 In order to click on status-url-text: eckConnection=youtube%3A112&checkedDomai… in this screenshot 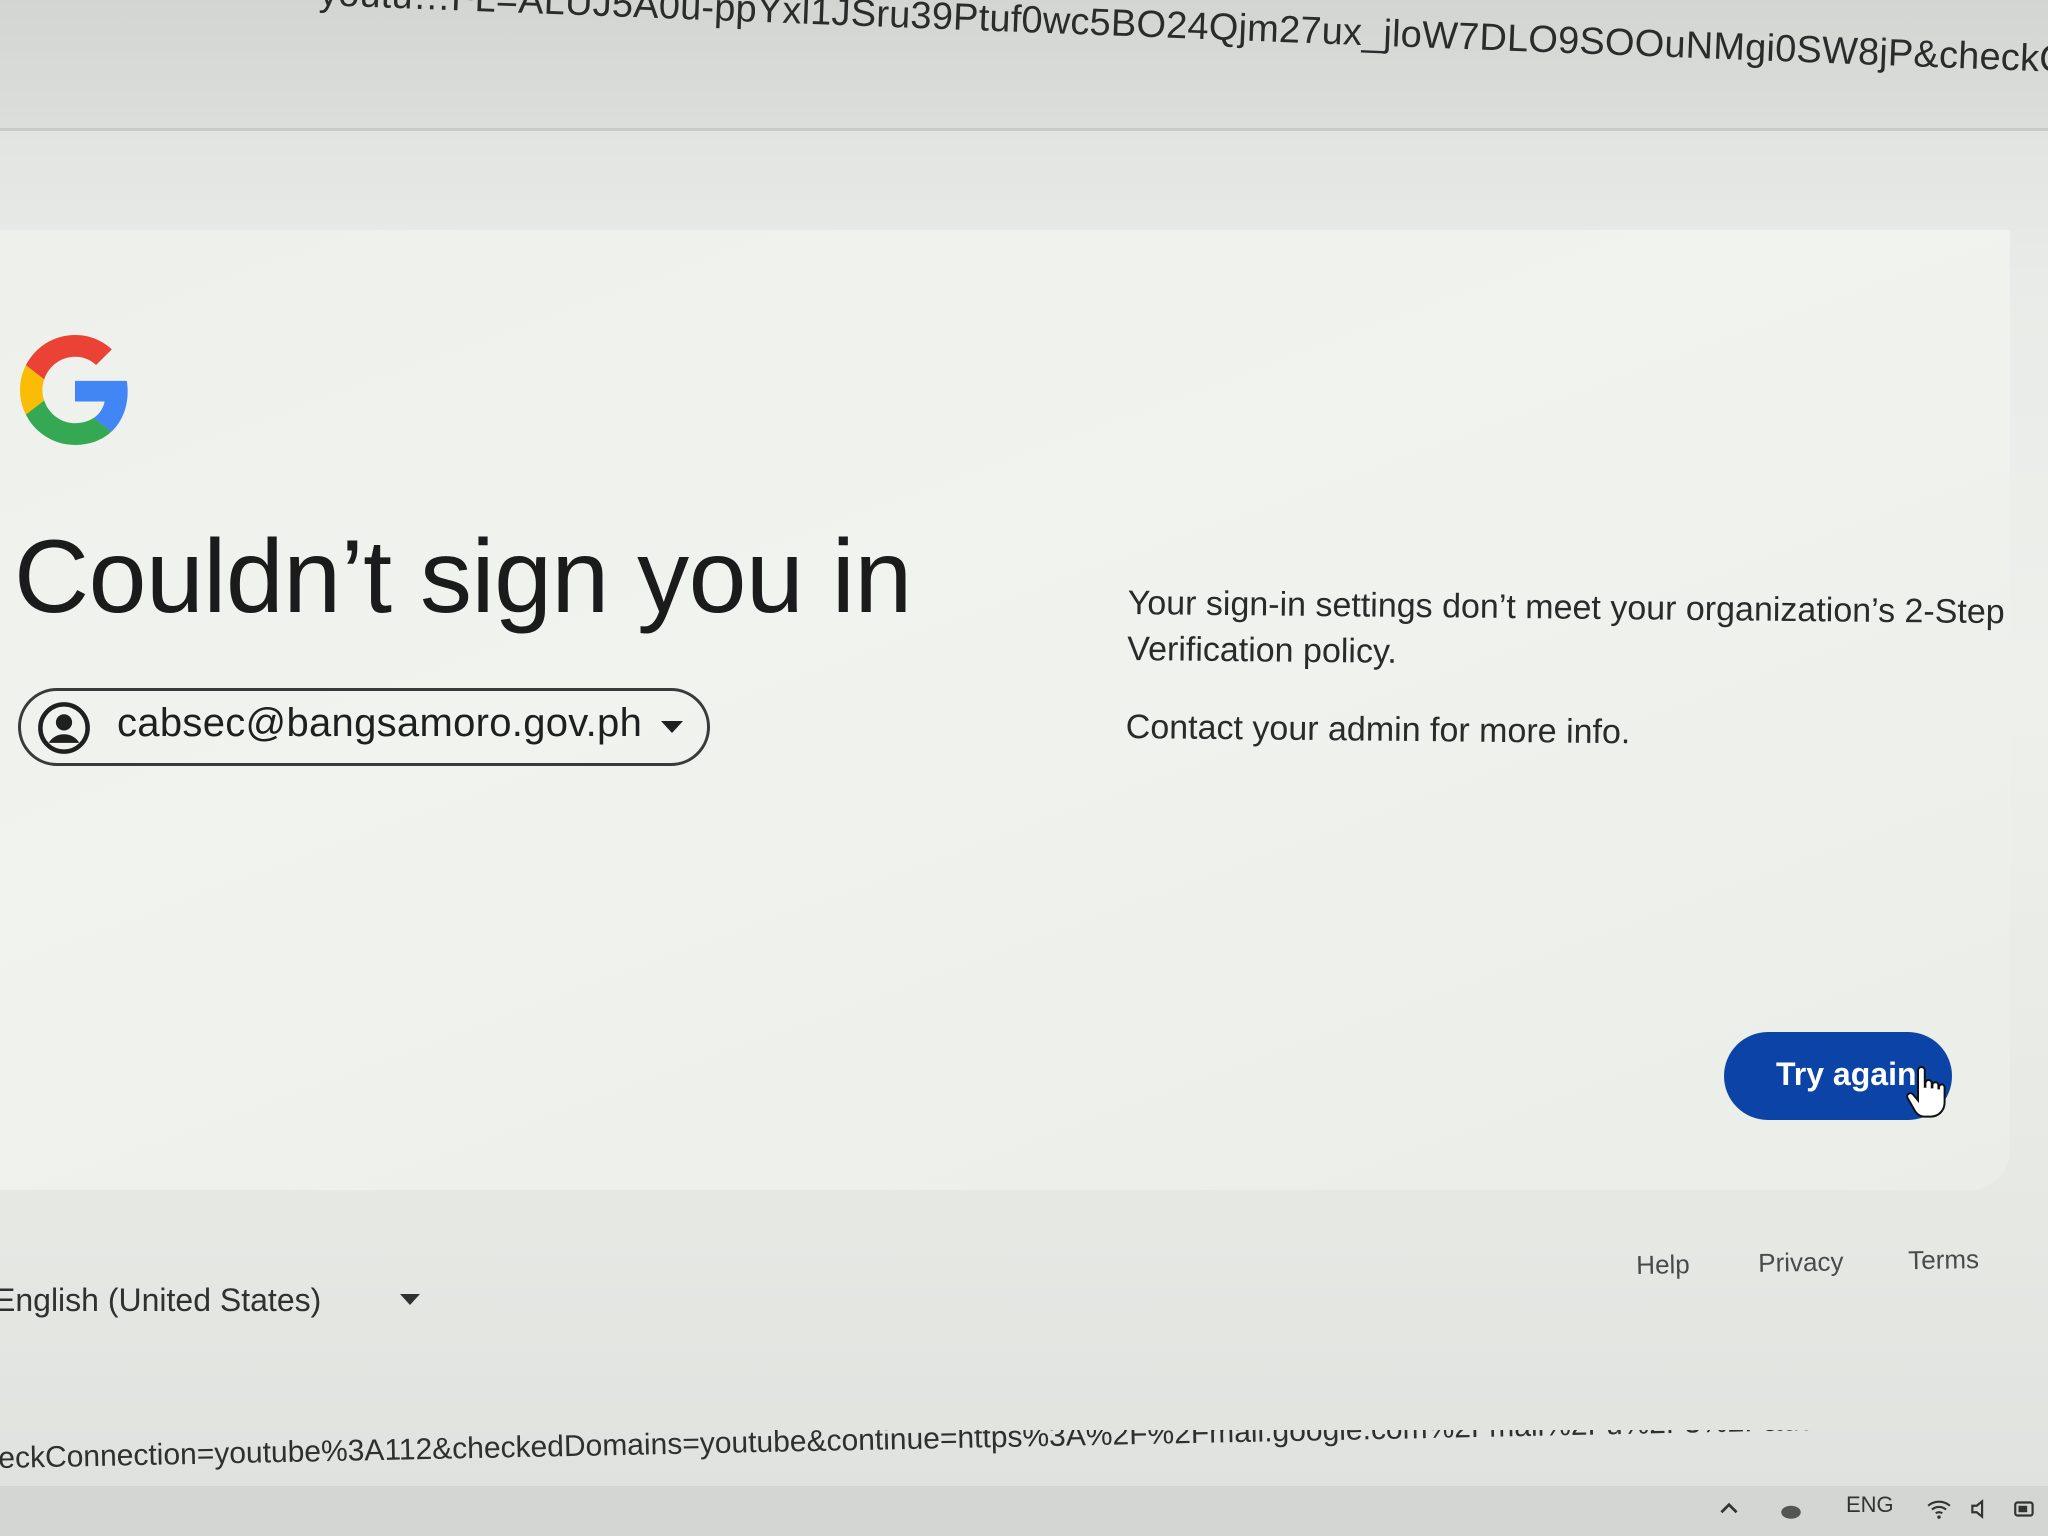, I will do `click(1024, 1452)`.